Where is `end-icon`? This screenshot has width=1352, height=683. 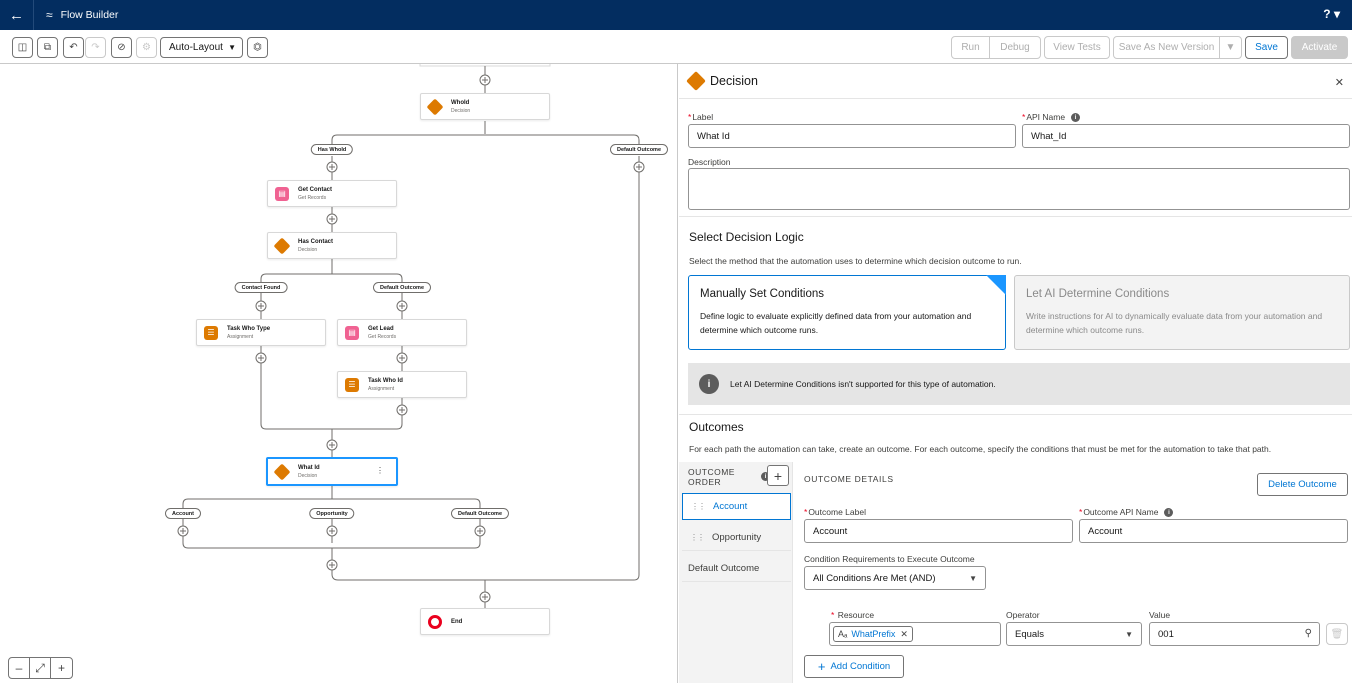
end-icon is located at coordinates (435, 621).